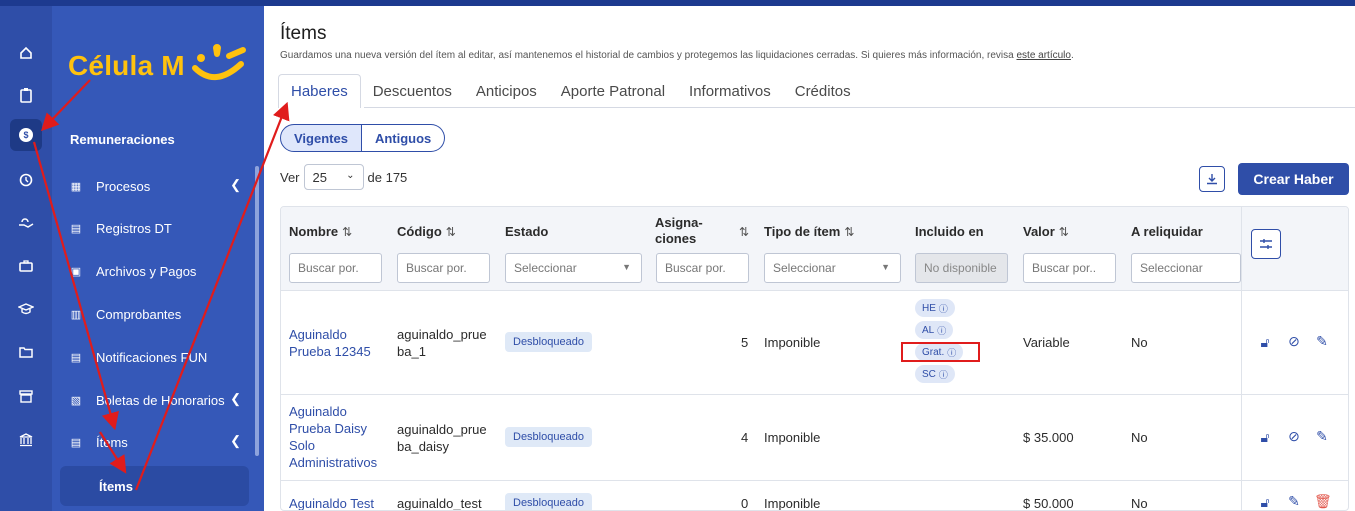 This screenshot has height=511, width=1355. Describe the element at coordinates (442, 438) in the screenshot. I see `item-code: aguinaldo_prue ba_daisy` at that location.